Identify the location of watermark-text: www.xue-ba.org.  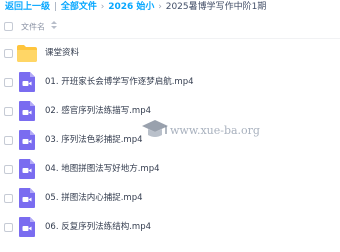
(215, 130).